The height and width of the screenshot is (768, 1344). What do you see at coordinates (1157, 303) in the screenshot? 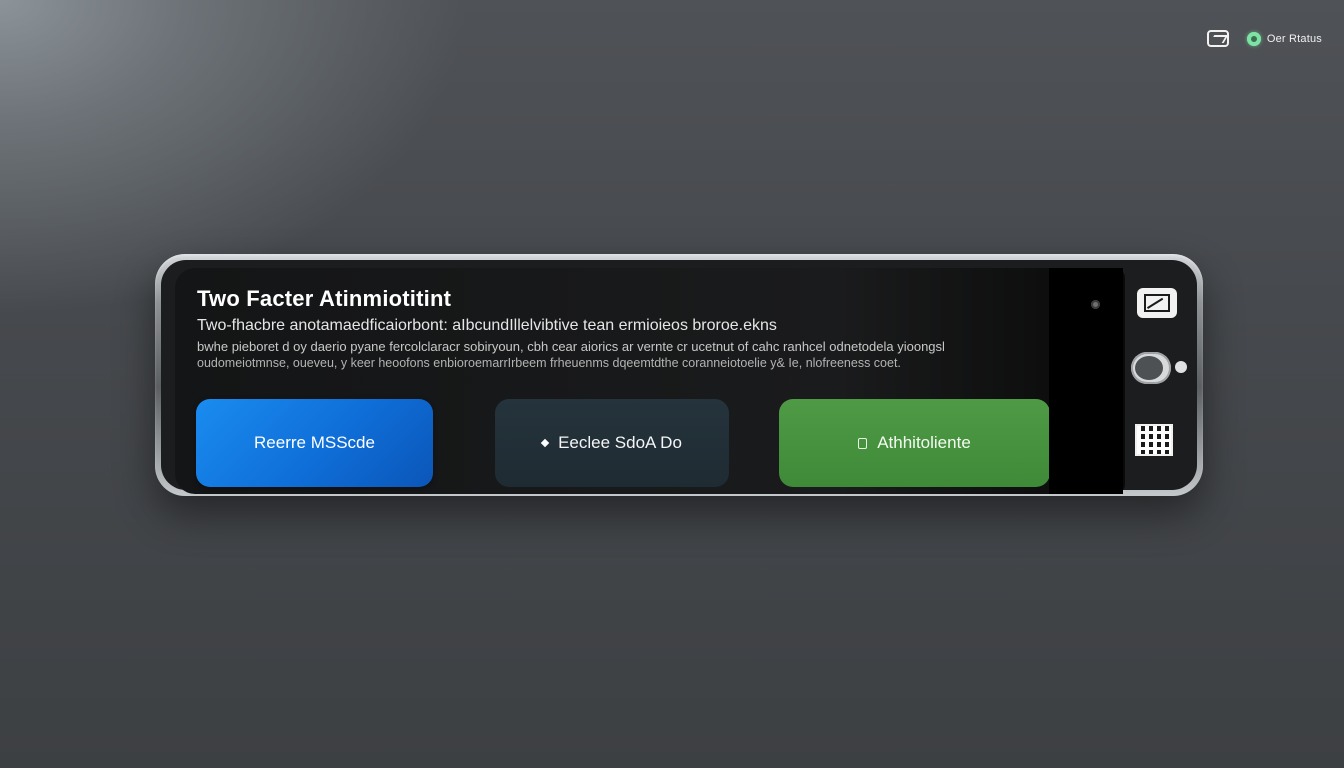
I see `screen-cast-icon` at bounding box center [1157, 303].